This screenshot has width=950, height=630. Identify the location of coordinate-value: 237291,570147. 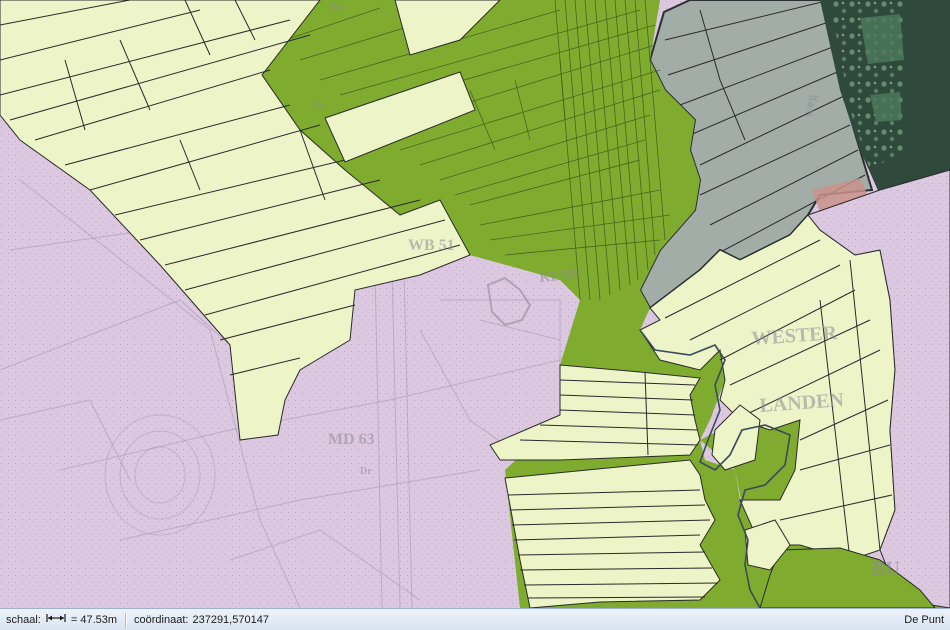
(230, 619).